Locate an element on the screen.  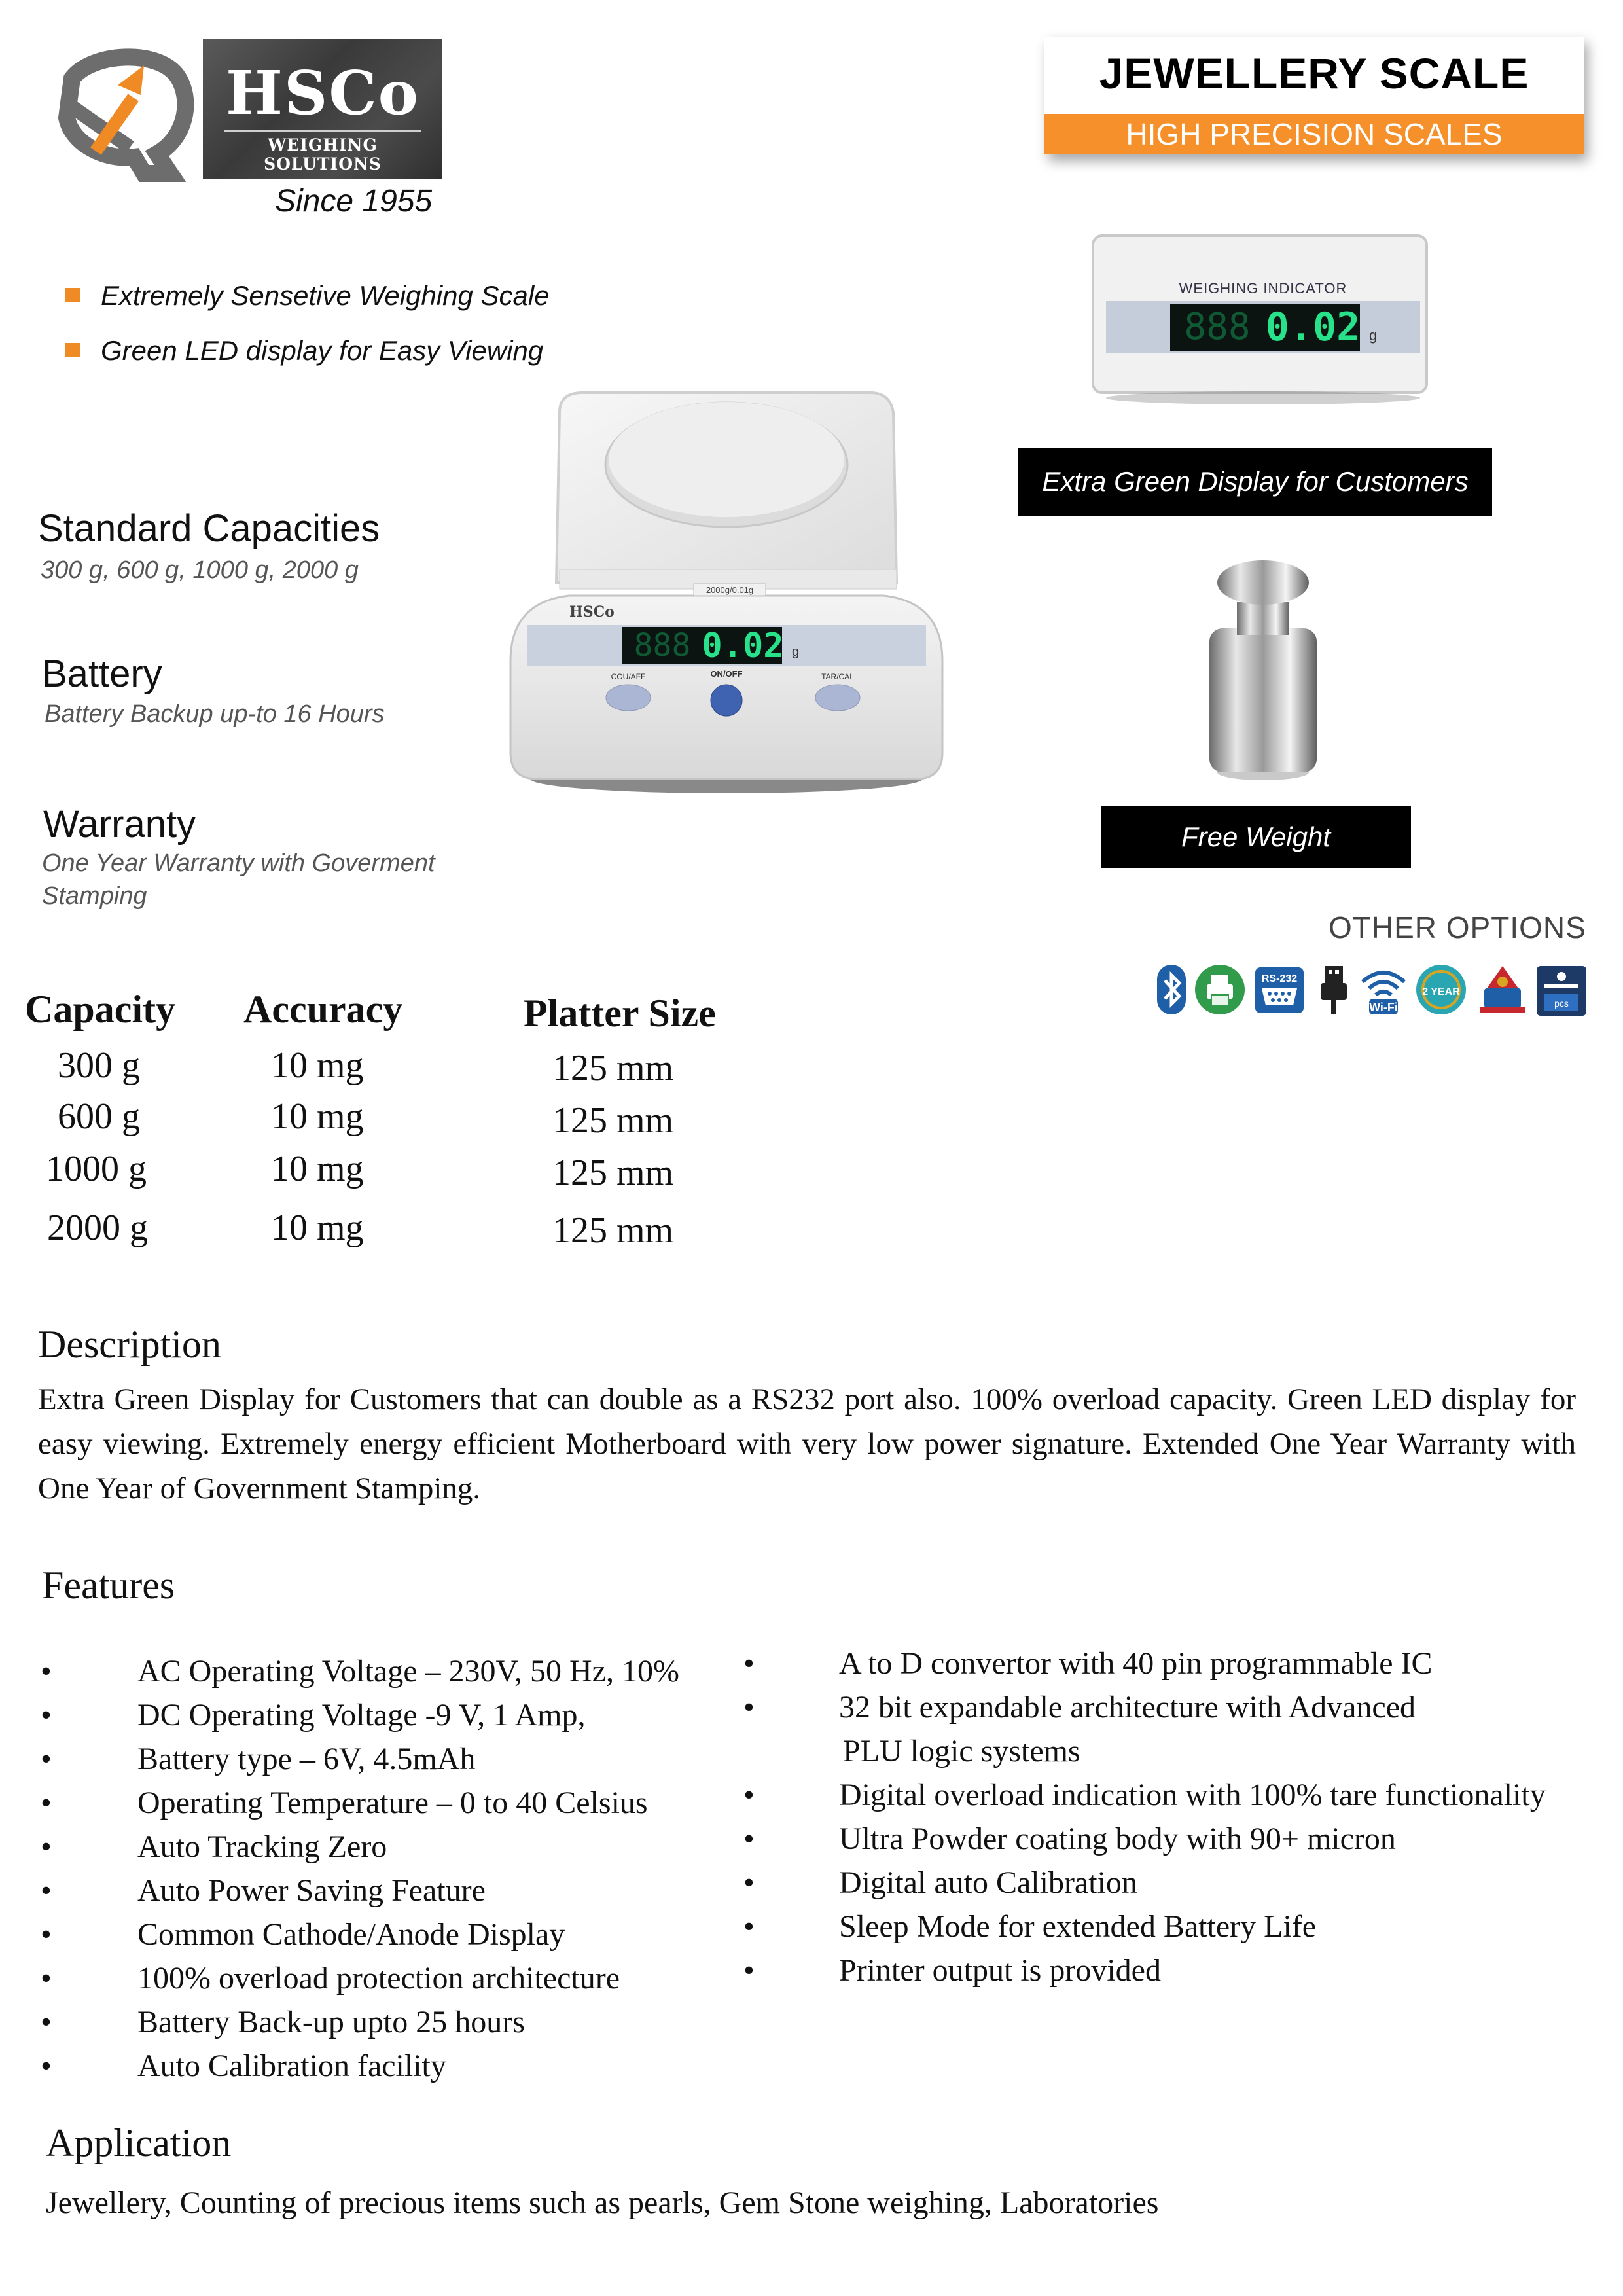
government-stamp-icon is located at coordinates (1502, 989).